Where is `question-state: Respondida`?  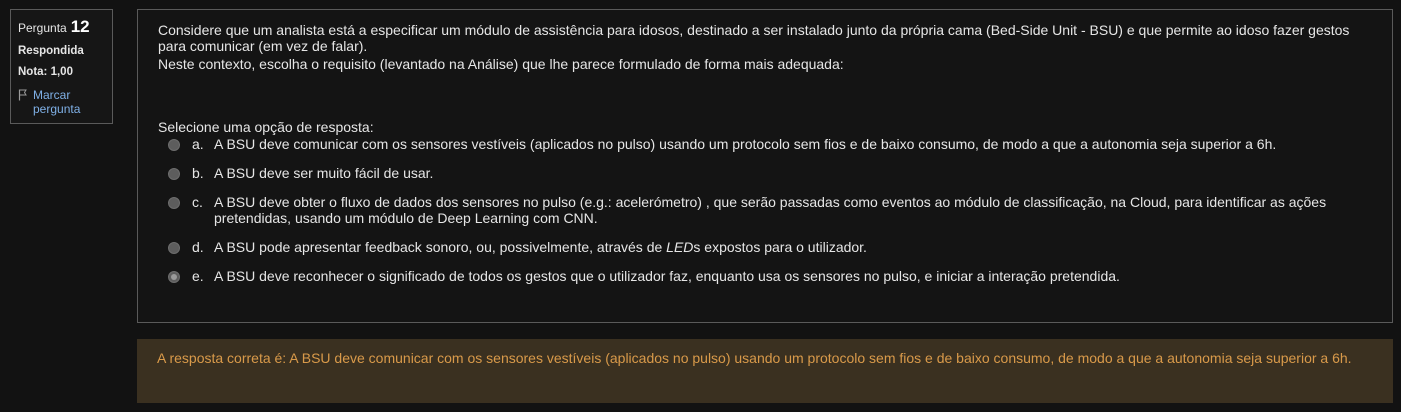
question-state: Respondida is located at coordinates (51, 51).